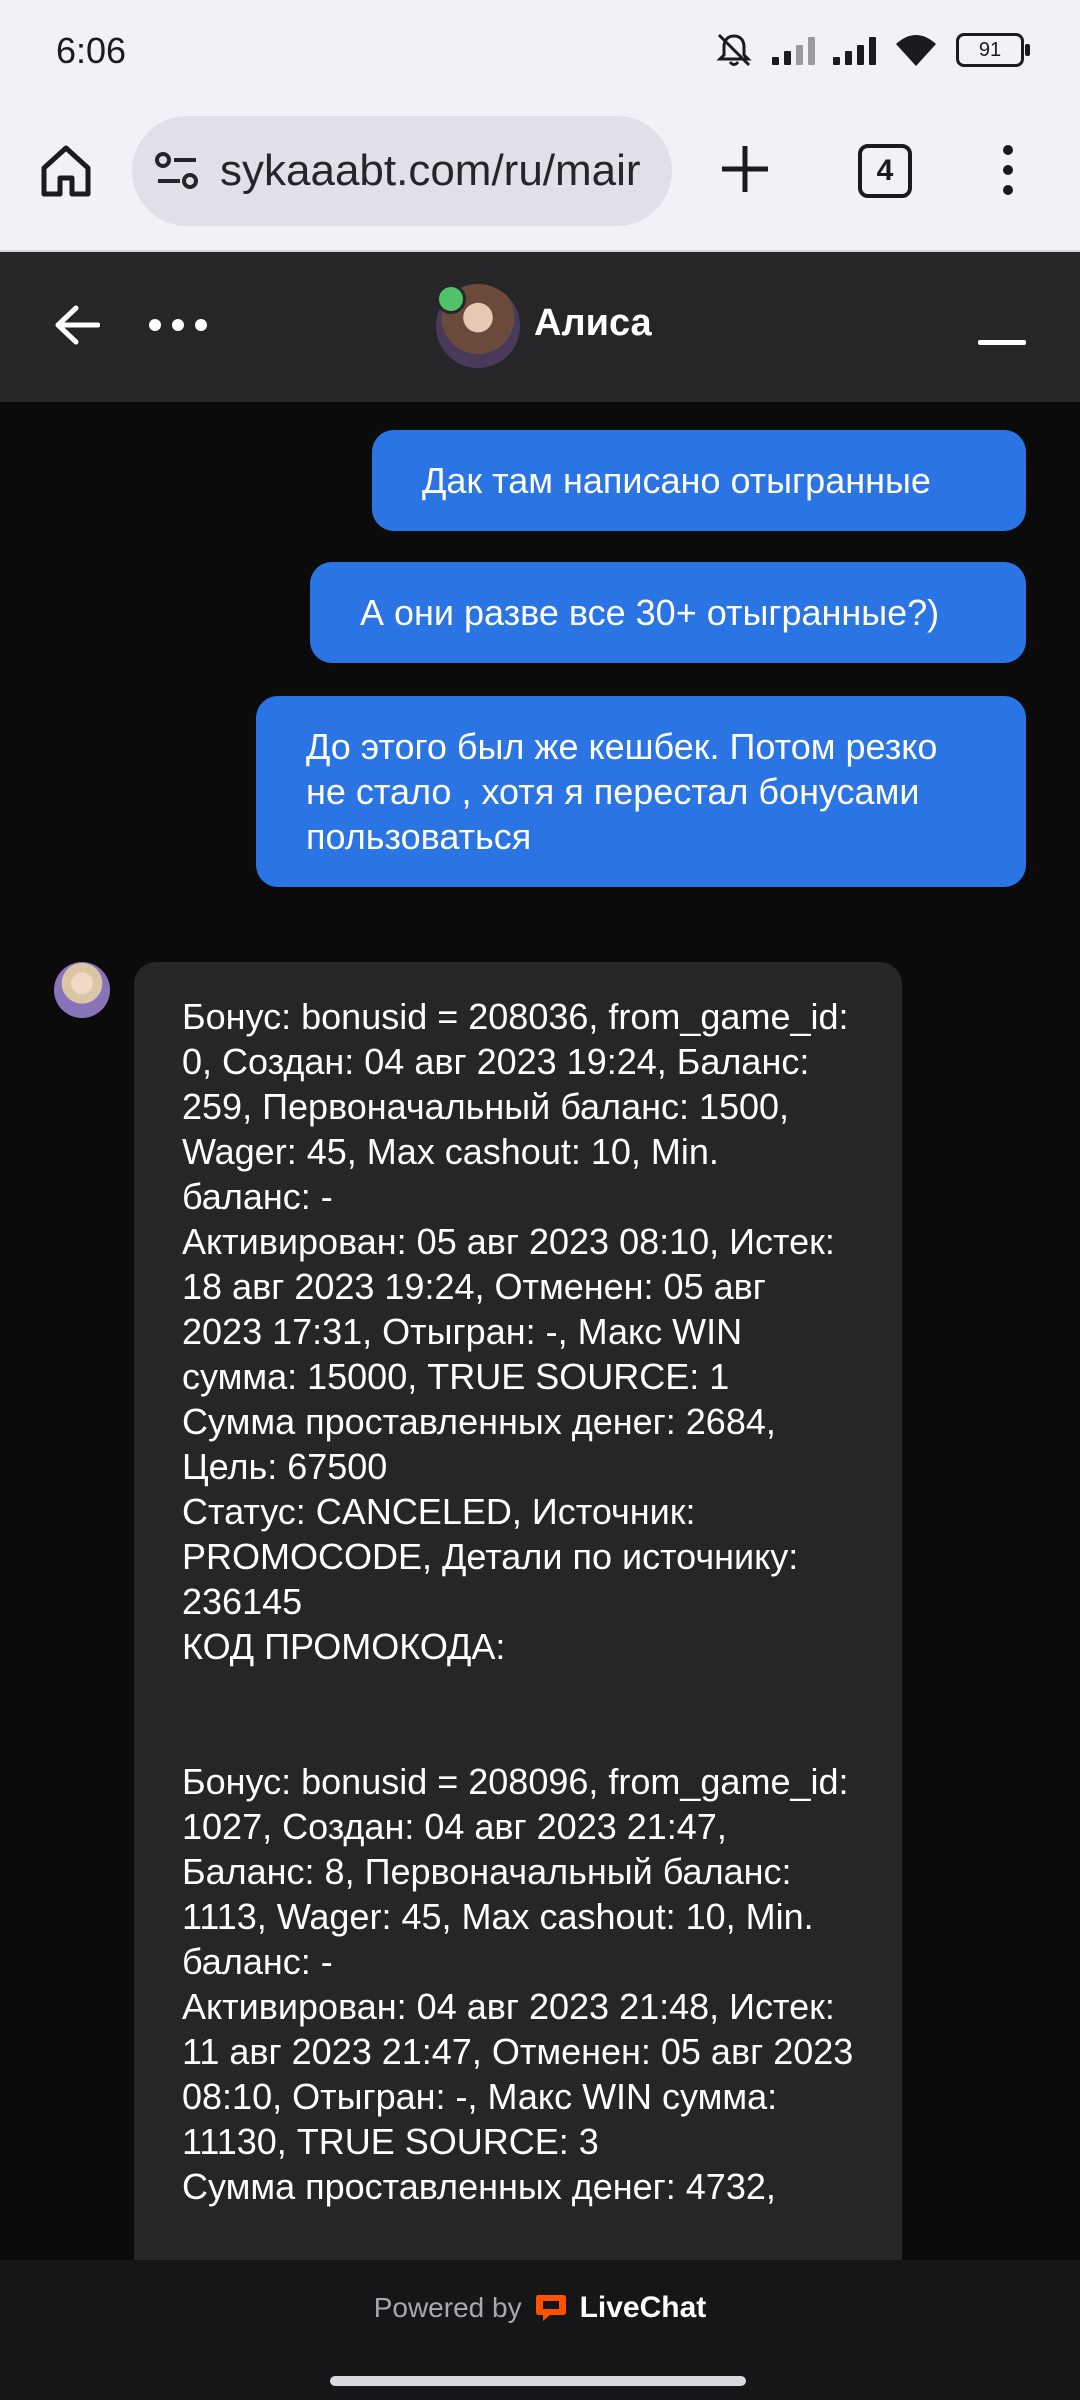 The height and width of the screenshot is (2400, 1080). I want to click on tabs-icon: 4, so click(885, 171).